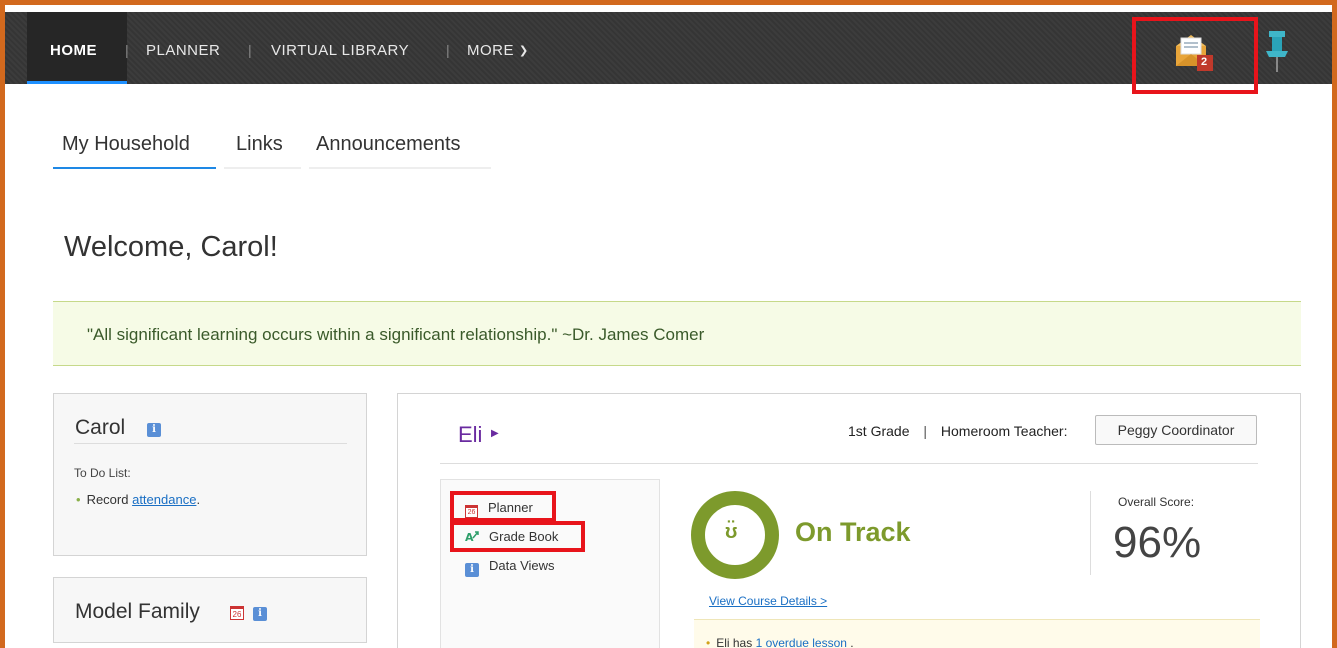 Image resolution: width=1337 pixels, height=648 pixels. I want to click on status-label: On Track, so click(853, 532).